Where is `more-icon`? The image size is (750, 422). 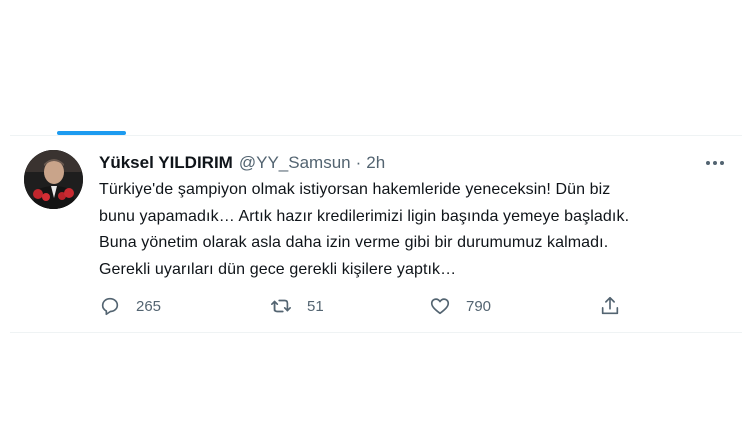
more-icon is located at coordinates (715, 163).